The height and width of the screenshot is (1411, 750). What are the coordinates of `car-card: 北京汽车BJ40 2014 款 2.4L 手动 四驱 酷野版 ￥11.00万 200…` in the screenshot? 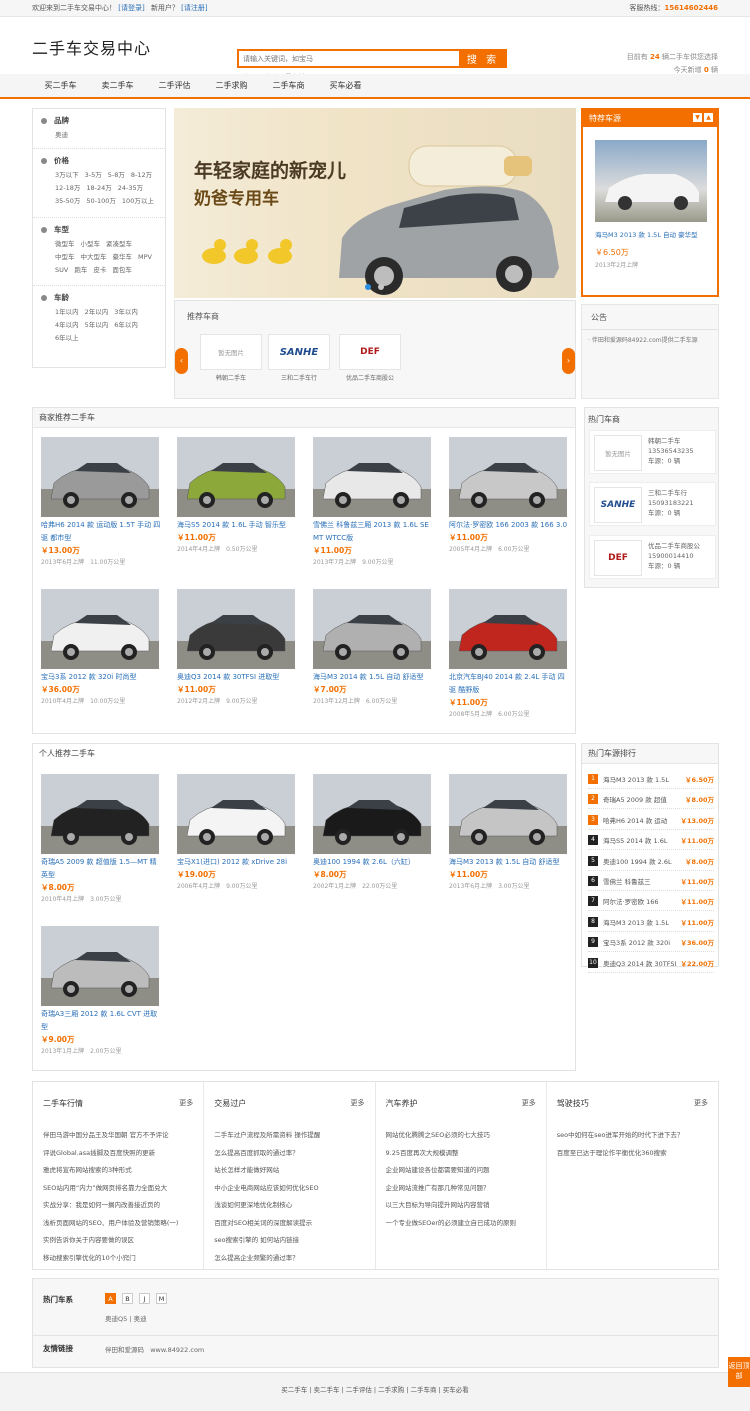 It's located at (509, 655).